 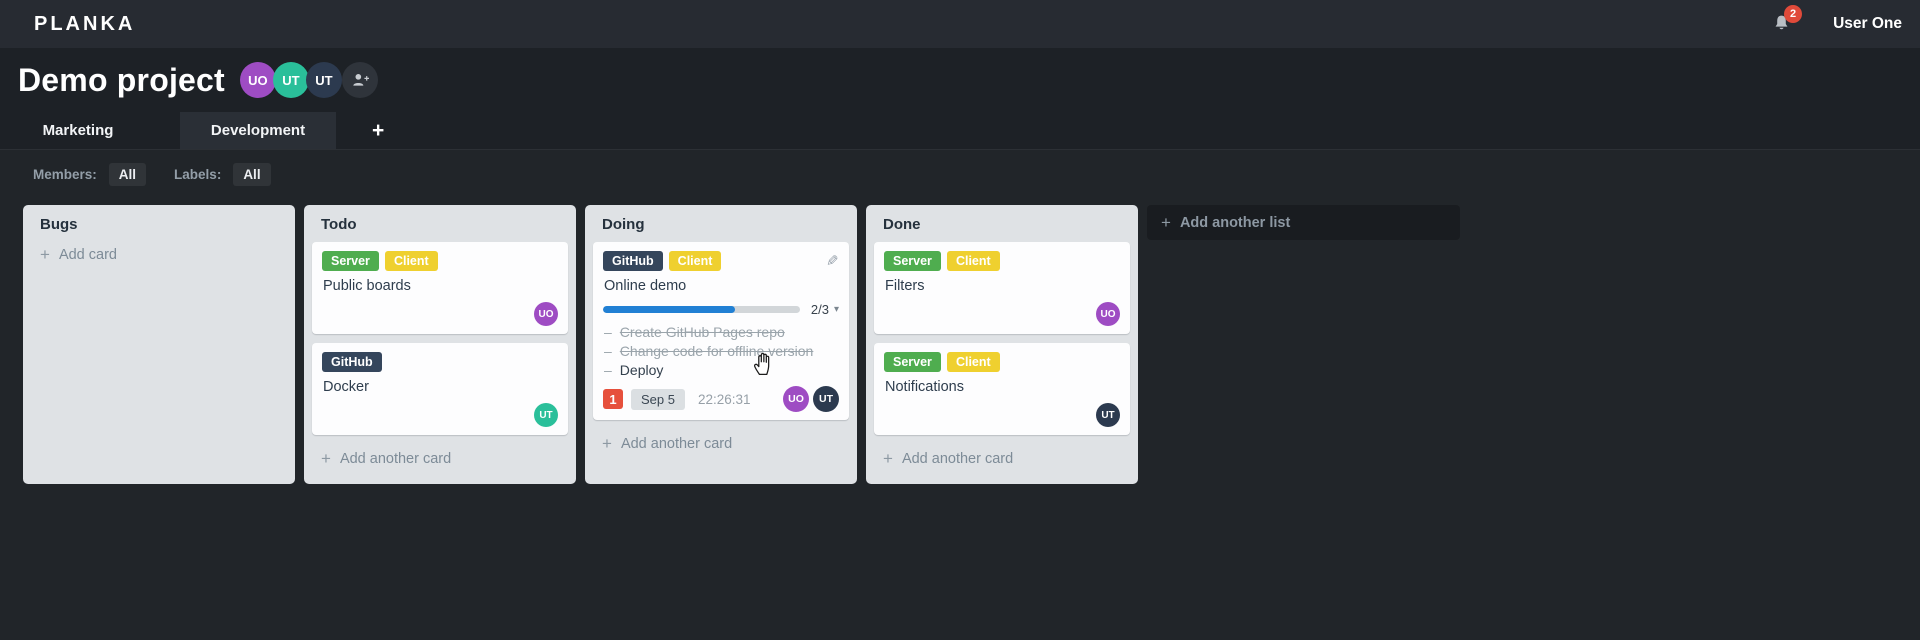 I want to click on tasks-ratio: 2/3, so click(x=819, y=309).